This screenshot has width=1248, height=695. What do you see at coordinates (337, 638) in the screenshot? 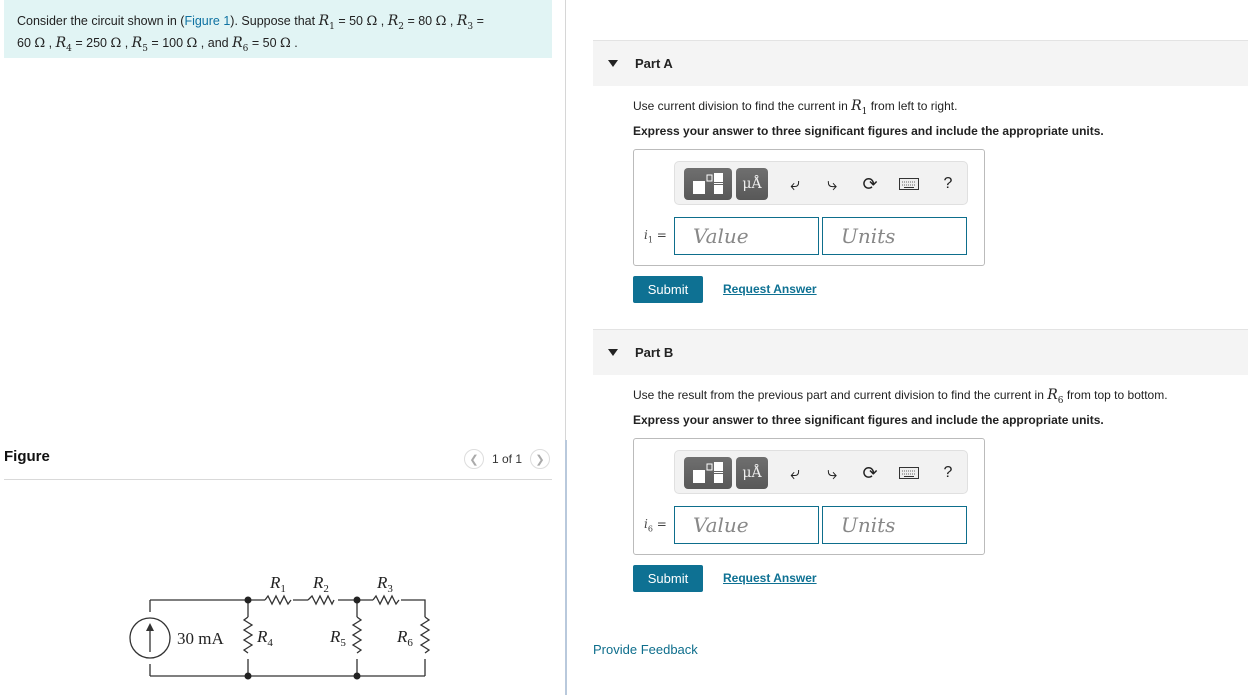
I see `label-r5: R5` at bounding box center [337, 638].